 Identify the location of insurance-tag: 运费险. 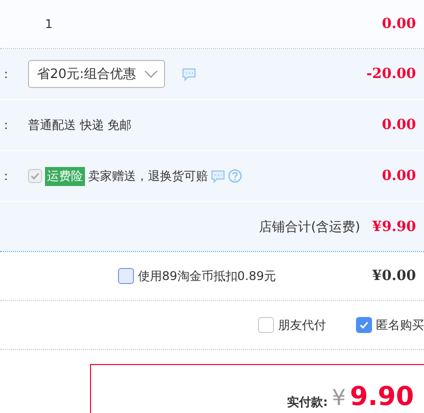
(65, 176).